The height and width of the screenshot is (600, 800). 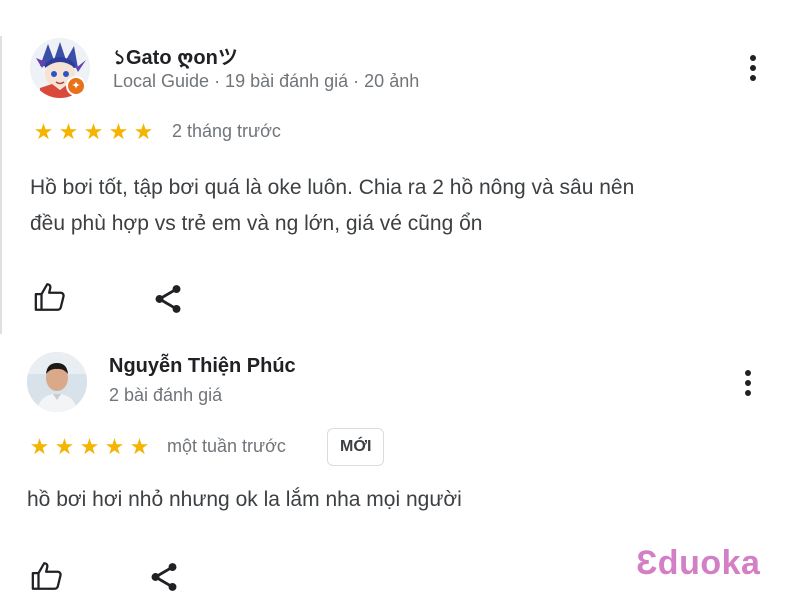 I want to click on avatar-photo, so click(x=57, y=382).